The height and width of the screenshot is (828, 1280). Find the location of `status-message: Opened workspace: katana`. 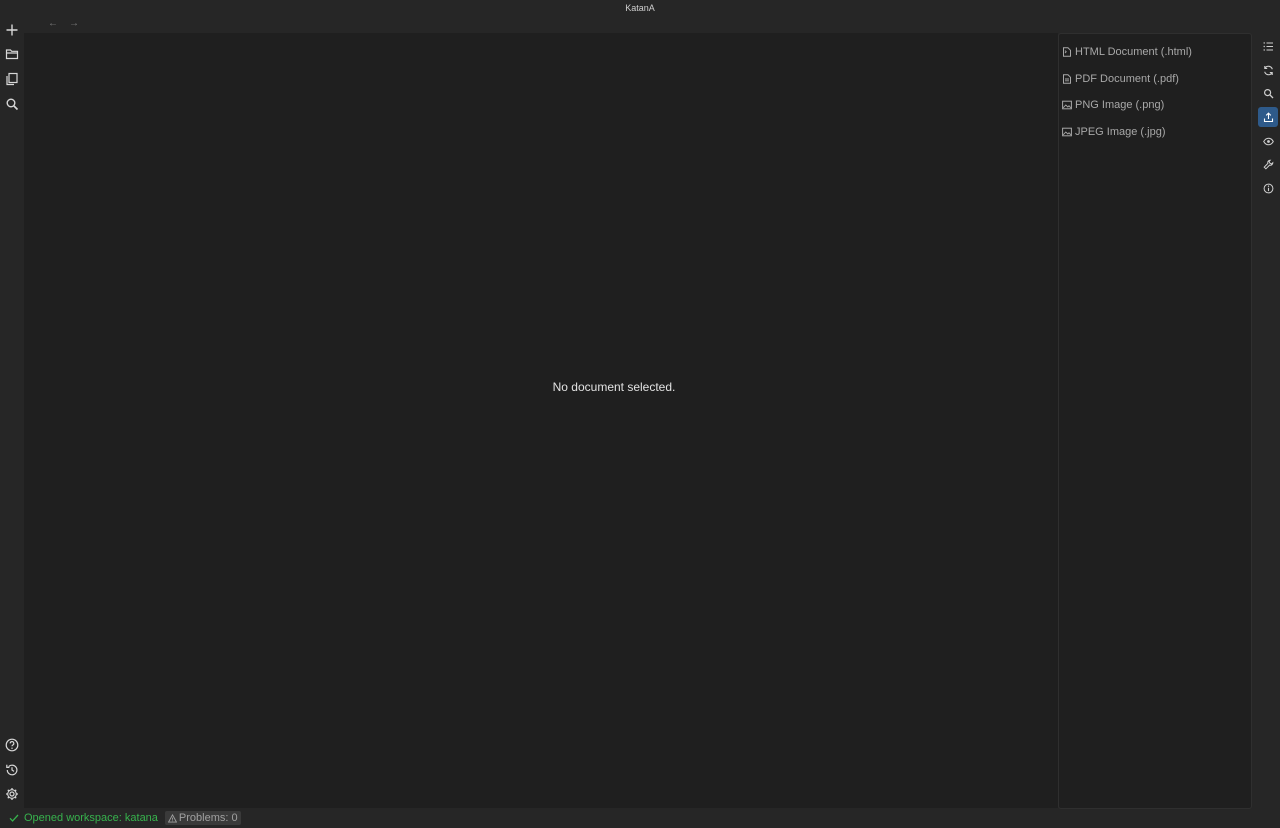

status-message: Opened workspace: katana is located at coordinates (83, 818).